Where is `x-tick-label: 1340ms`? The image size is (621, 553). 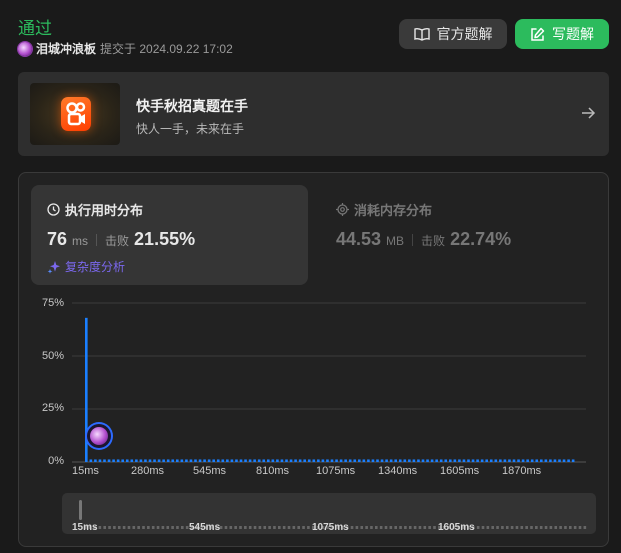 x-tick-label: 1340ms is located at coordinates (398, 471).